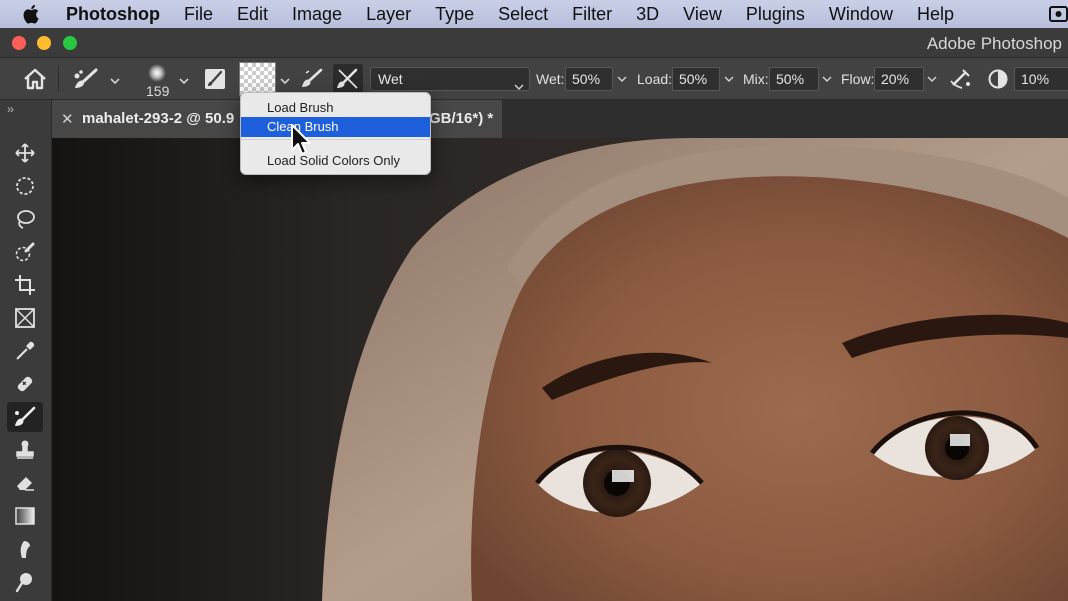 The image size is (1068, 601). I want to click on menu-help: Help, so click(935, 14).